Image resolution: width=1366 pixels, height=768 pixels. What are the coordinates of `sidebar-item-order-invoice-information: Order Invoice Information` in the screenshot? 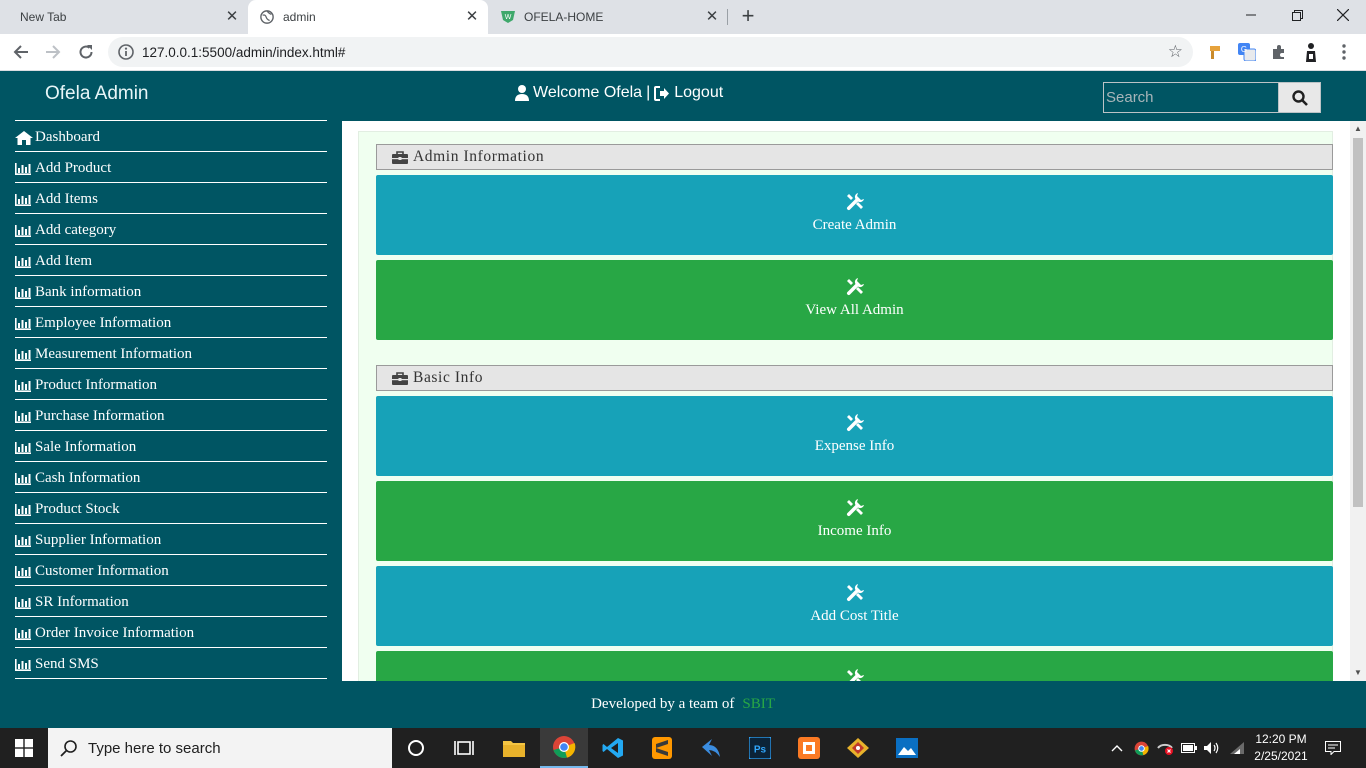 It's located at (171, 632).